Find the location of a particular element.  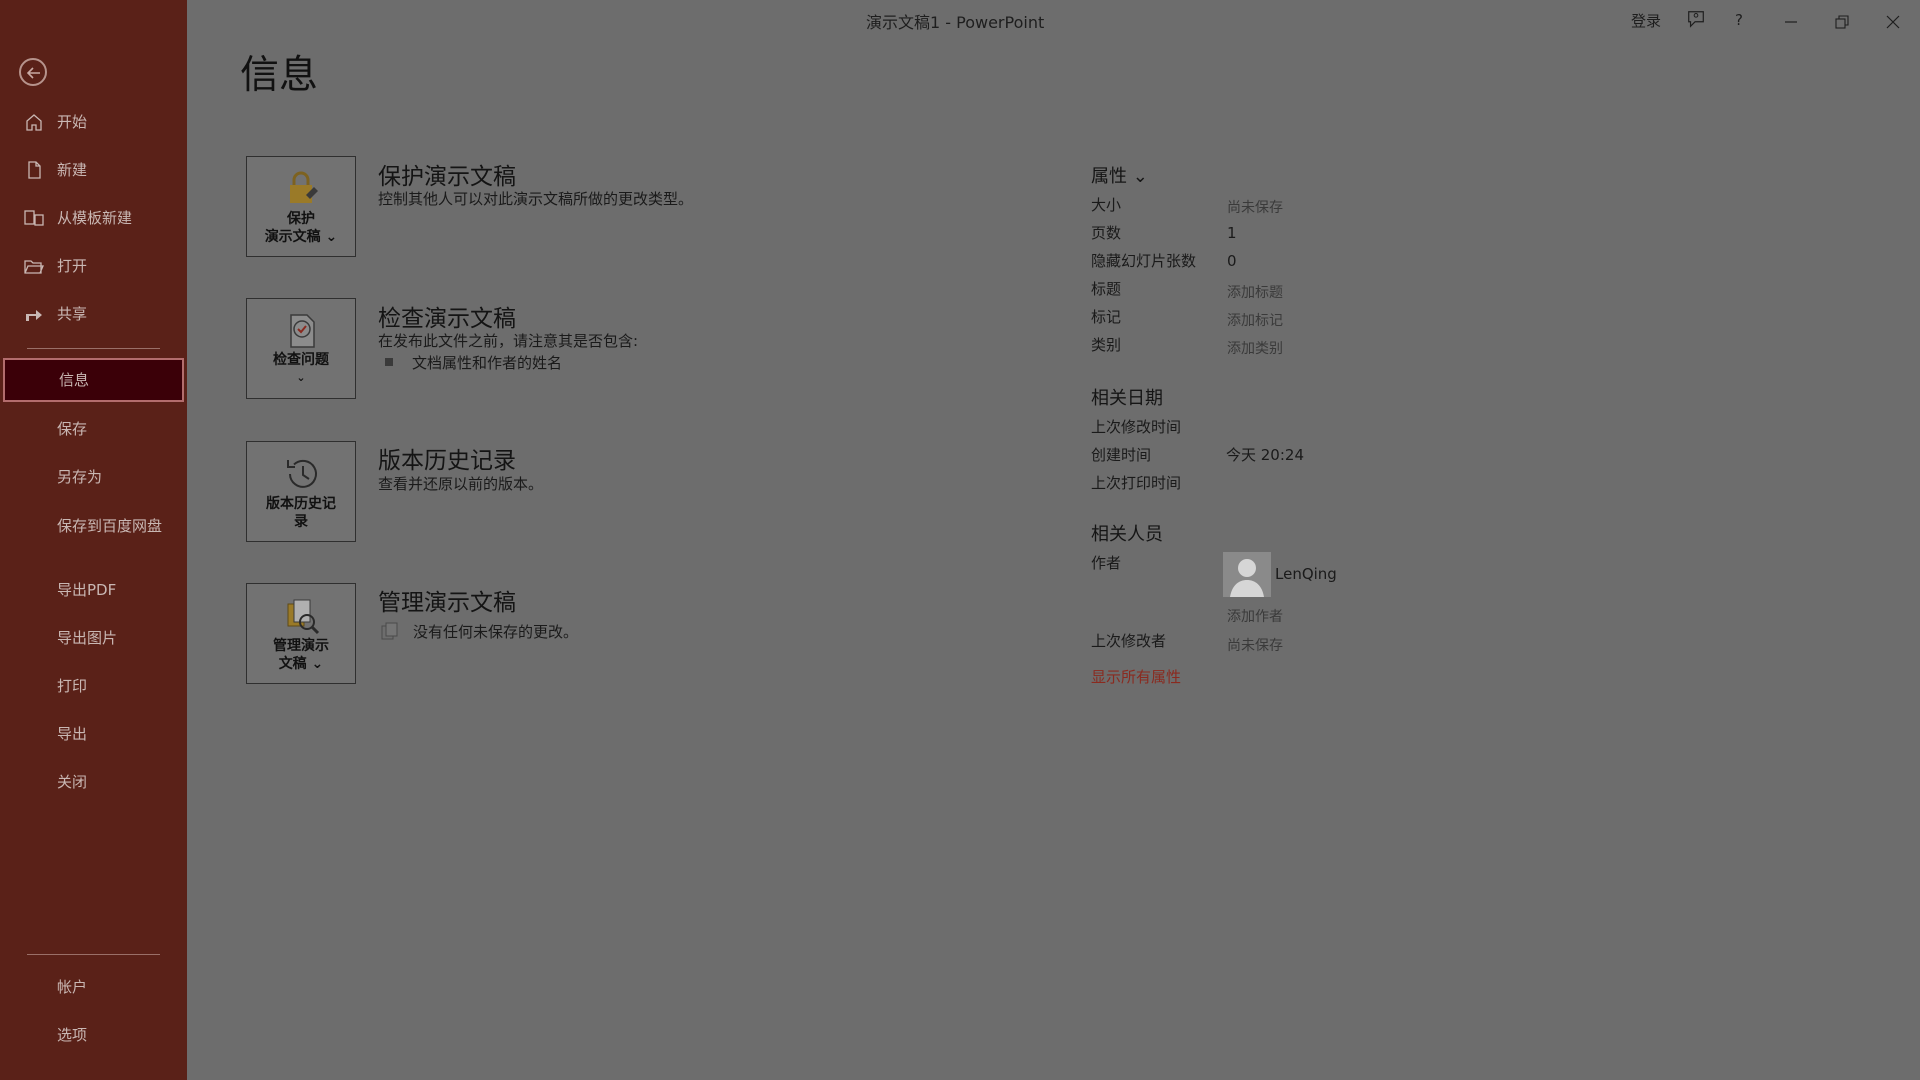

prop-value-hidden-slides: 0 is located at coordinates (1232, 261).